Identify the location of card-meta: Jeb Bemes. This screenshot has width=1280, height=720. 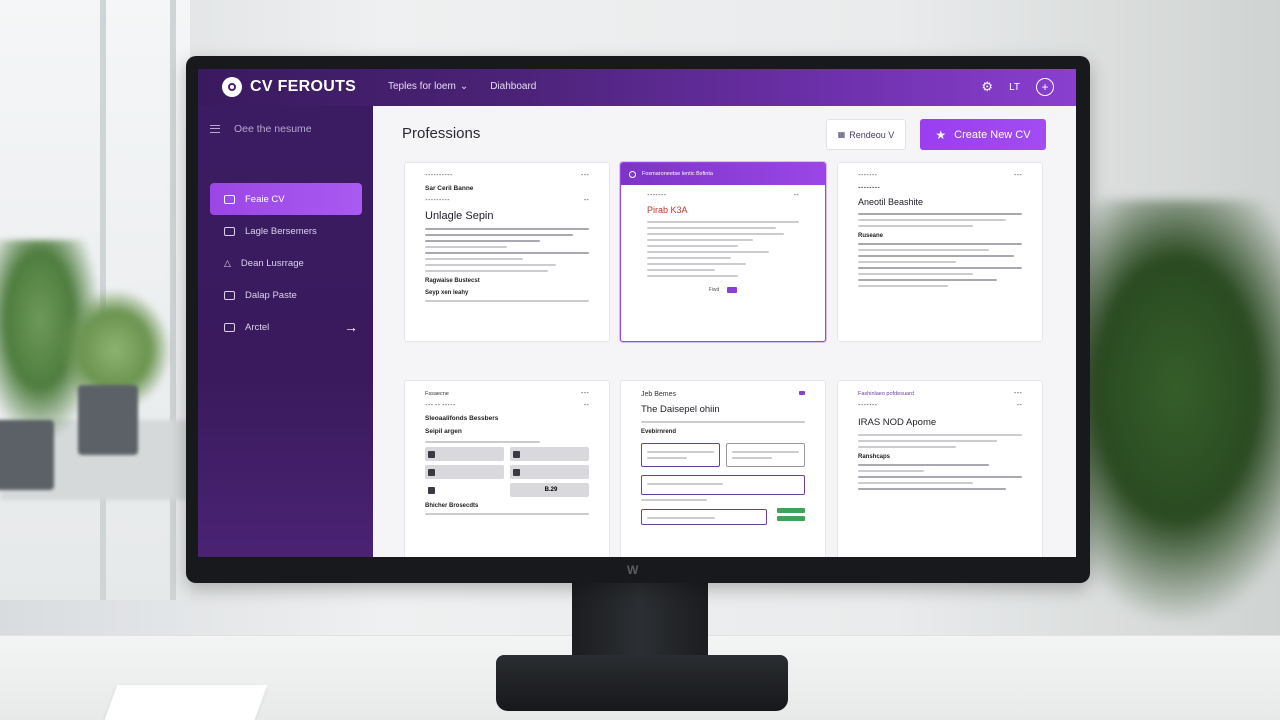
(723, 394).